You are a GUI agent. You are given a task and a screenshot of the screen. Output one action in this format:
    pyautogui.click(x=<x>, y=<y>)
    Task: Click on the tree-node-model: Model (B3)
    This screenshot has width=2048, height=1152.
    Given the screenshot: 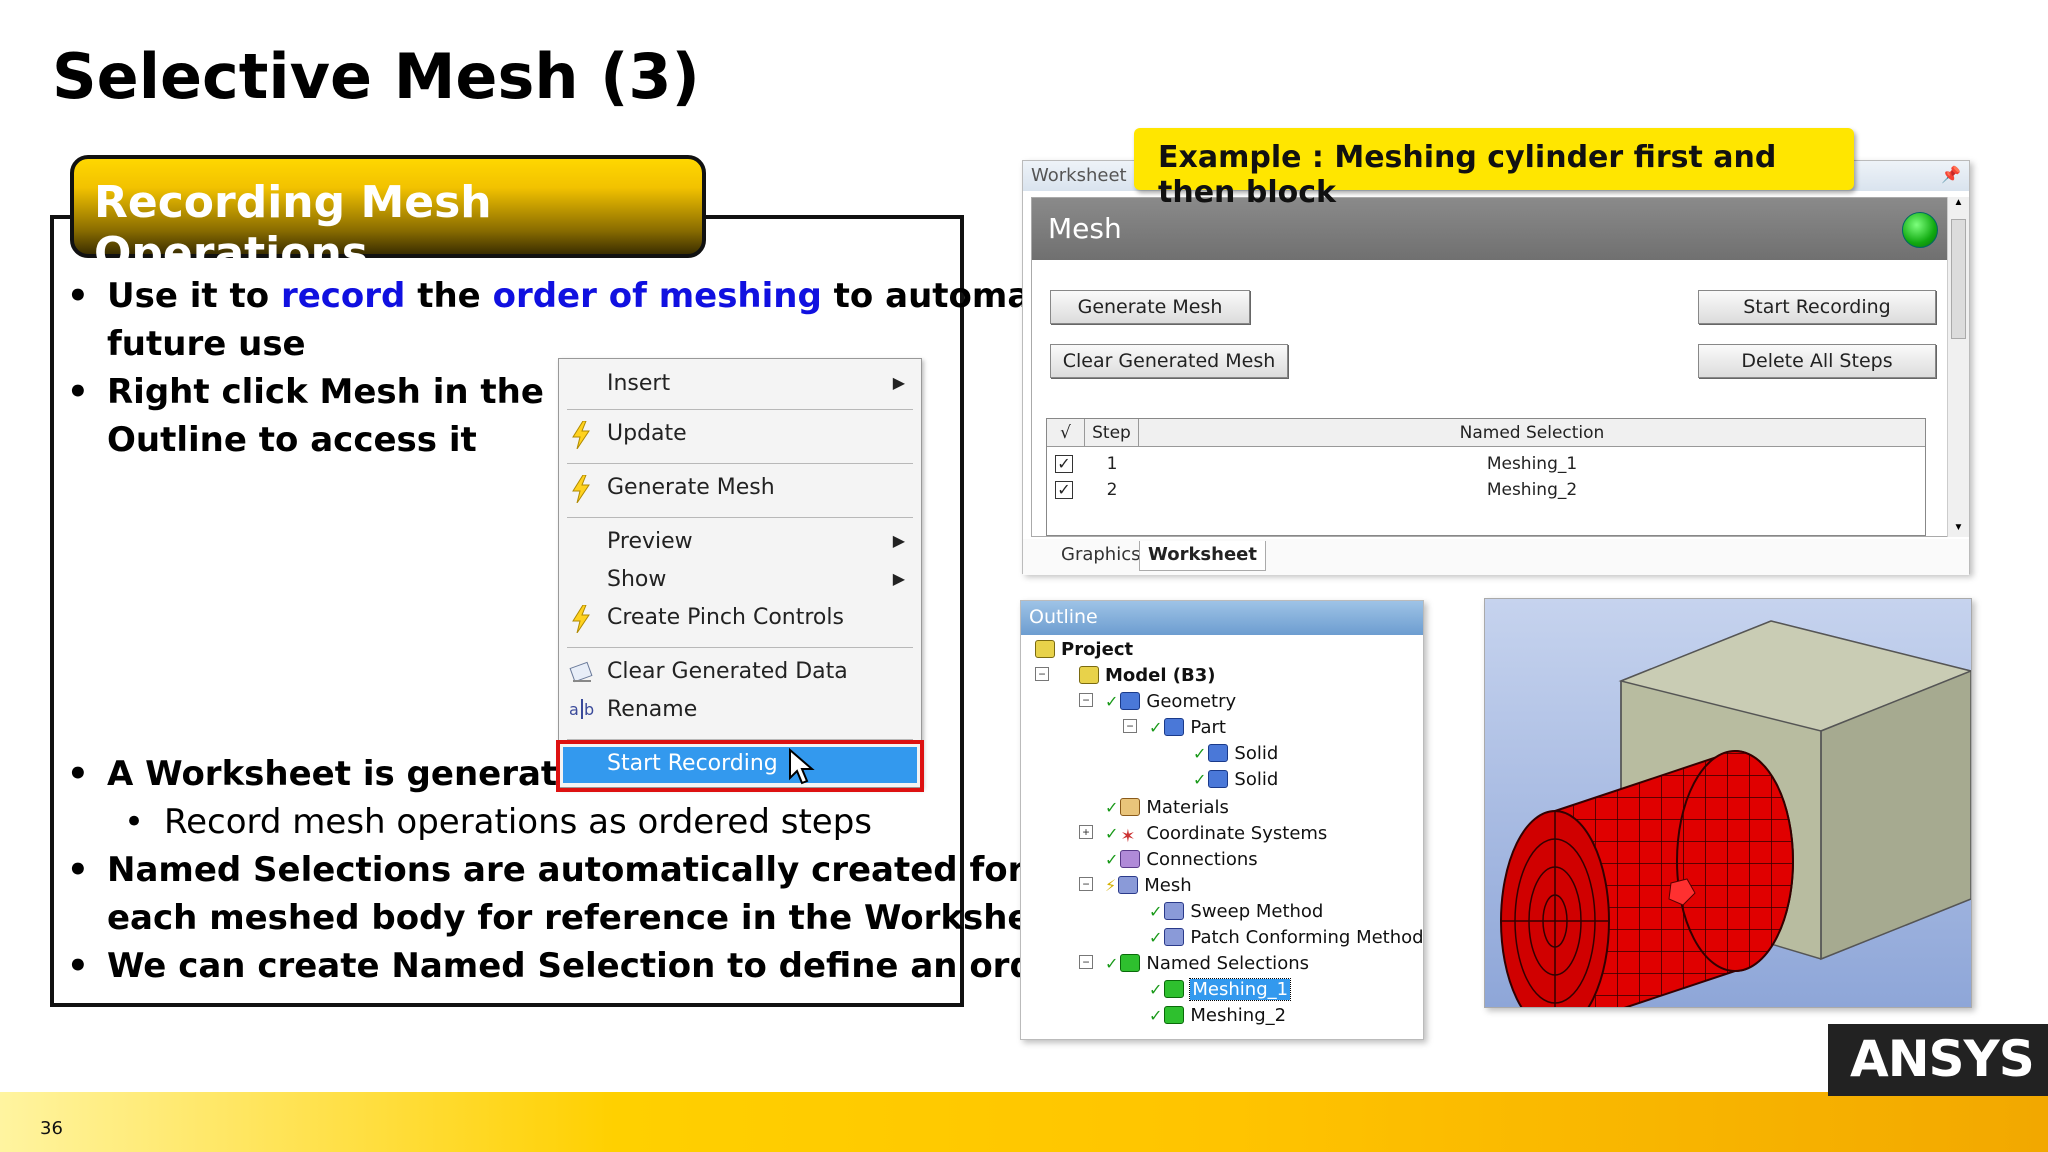 What is the action you would take?
    pyautogui.click(x=1147, y=676)
    